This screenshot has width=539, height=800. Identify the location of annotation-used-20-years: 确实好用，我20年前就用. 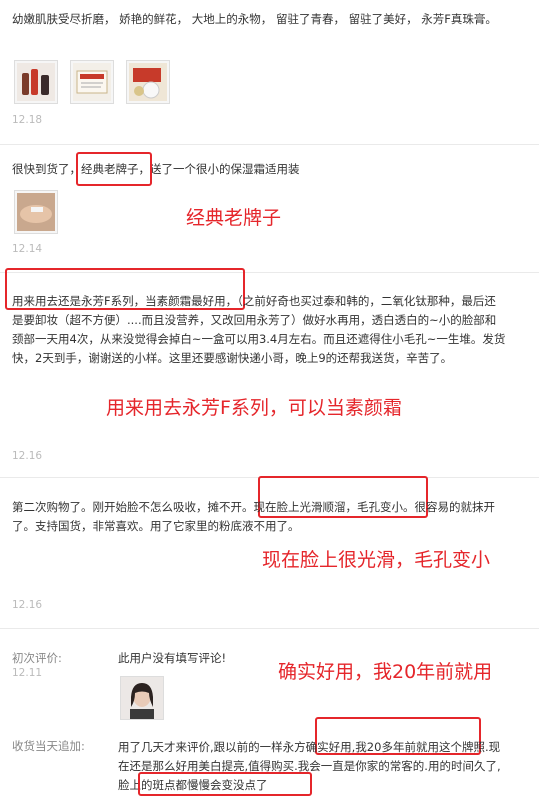
(385, 672).